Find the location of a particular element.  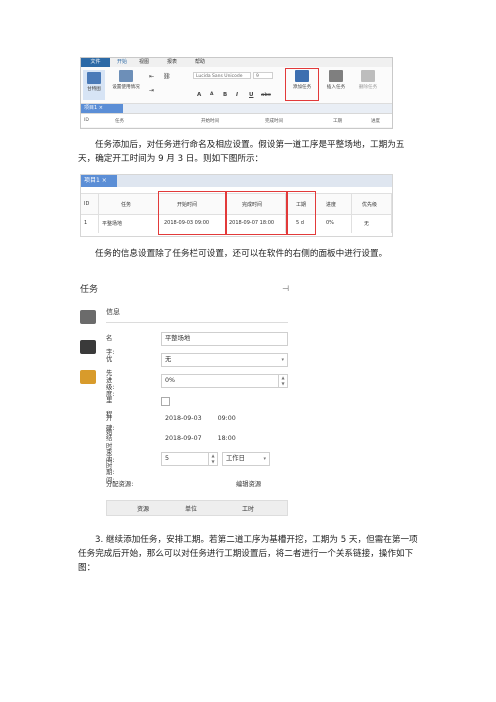

gantt-icon is located at coordinates (94, 78).